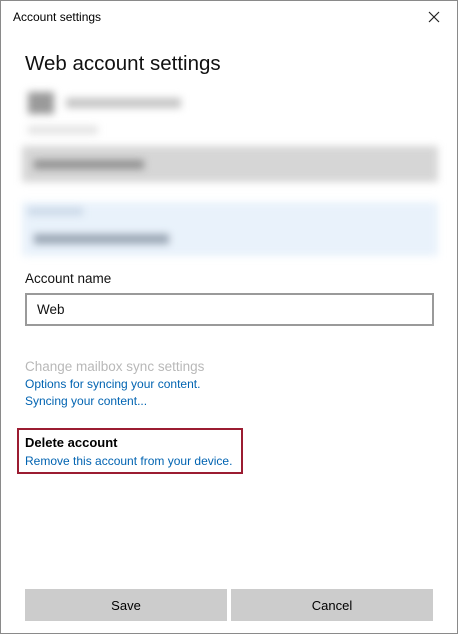 The height and width of the screenshot is (634, 458). Describe the element at coordinates (57, 17) in the screenshot. I see `window-title: Account settings` at that location.